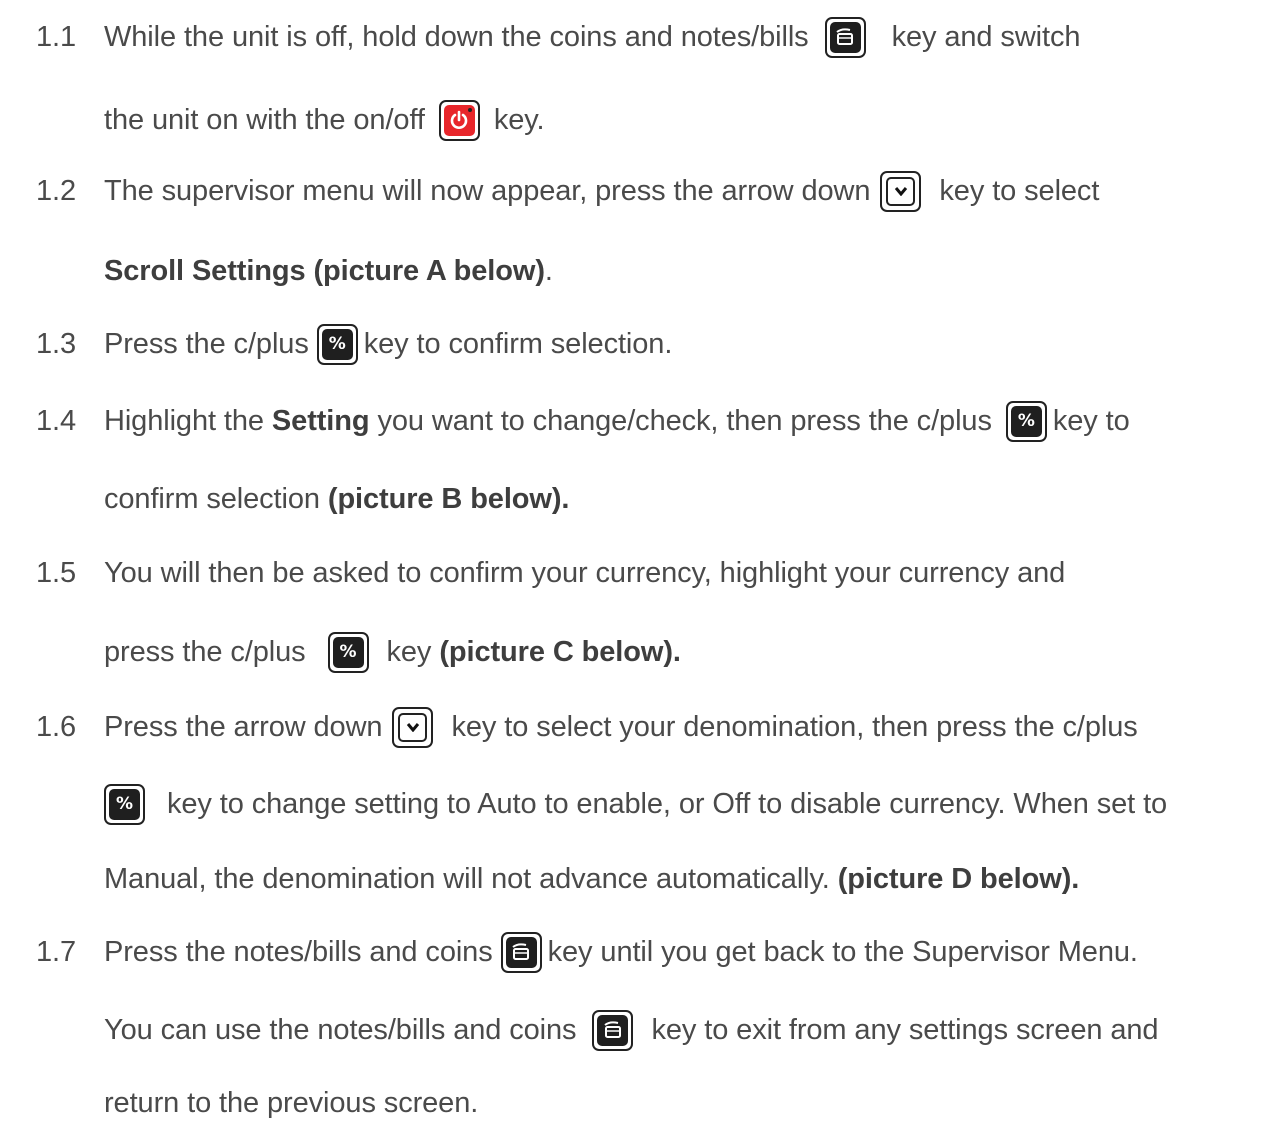 Image resolution: width=1274 pixels, height=1133 pixels. What do you see at coordinates (264, 119) in the screenshot?
I see `step-text: the unit on with the on/off` at bounding box center [264, 119].